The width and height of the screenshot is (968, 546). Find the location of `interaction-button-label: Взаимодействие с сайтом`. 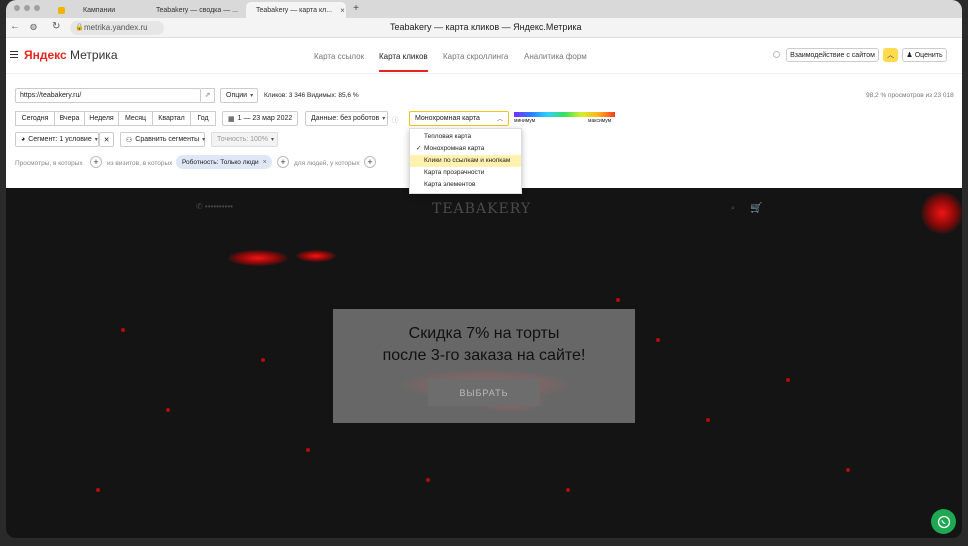

interaction-button-label: Взаимодействие с сайтом is located at coordinates (832, 55).